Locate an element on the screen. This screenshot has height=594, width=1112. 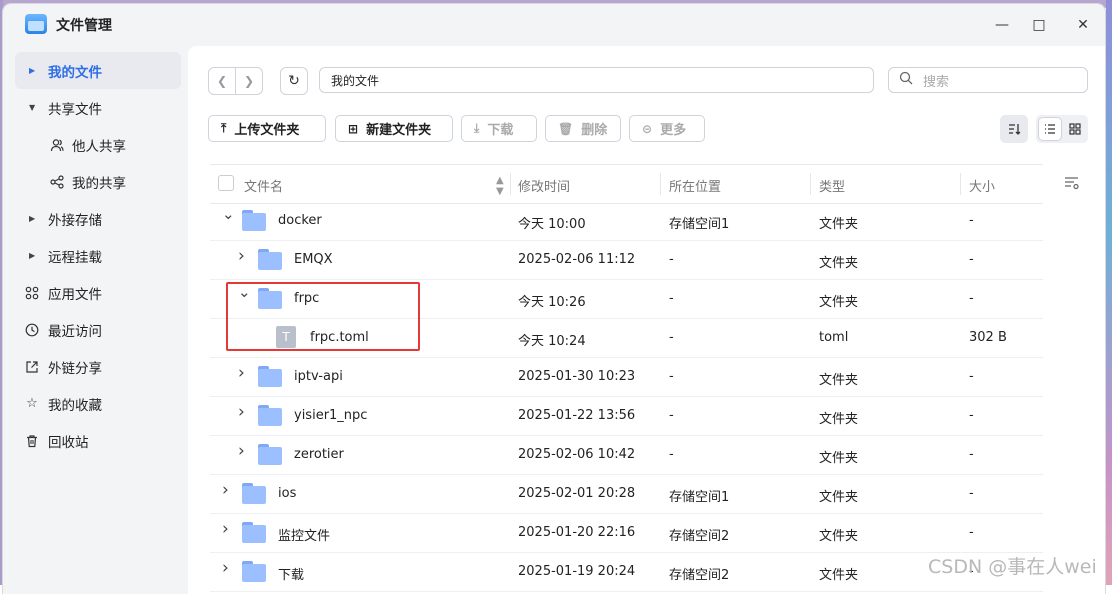
table-row: › iptv-api 2025-01-30 10:23 - 文件夹 - is located at coordinates (626, 377).